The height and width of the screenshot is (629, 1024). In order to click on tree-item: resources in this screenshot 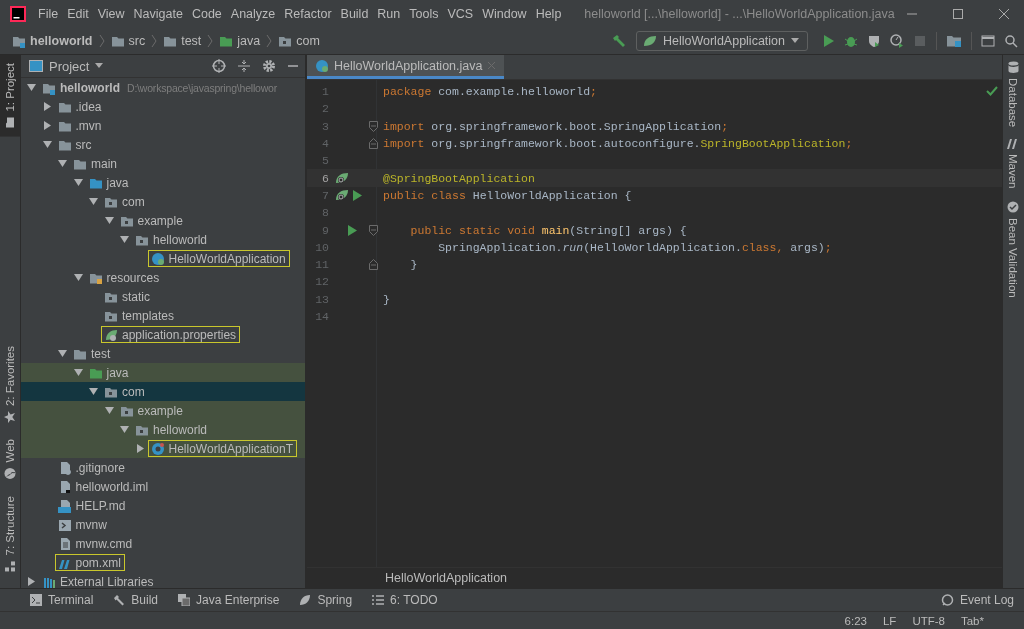, I will do `click(163, 277)`.